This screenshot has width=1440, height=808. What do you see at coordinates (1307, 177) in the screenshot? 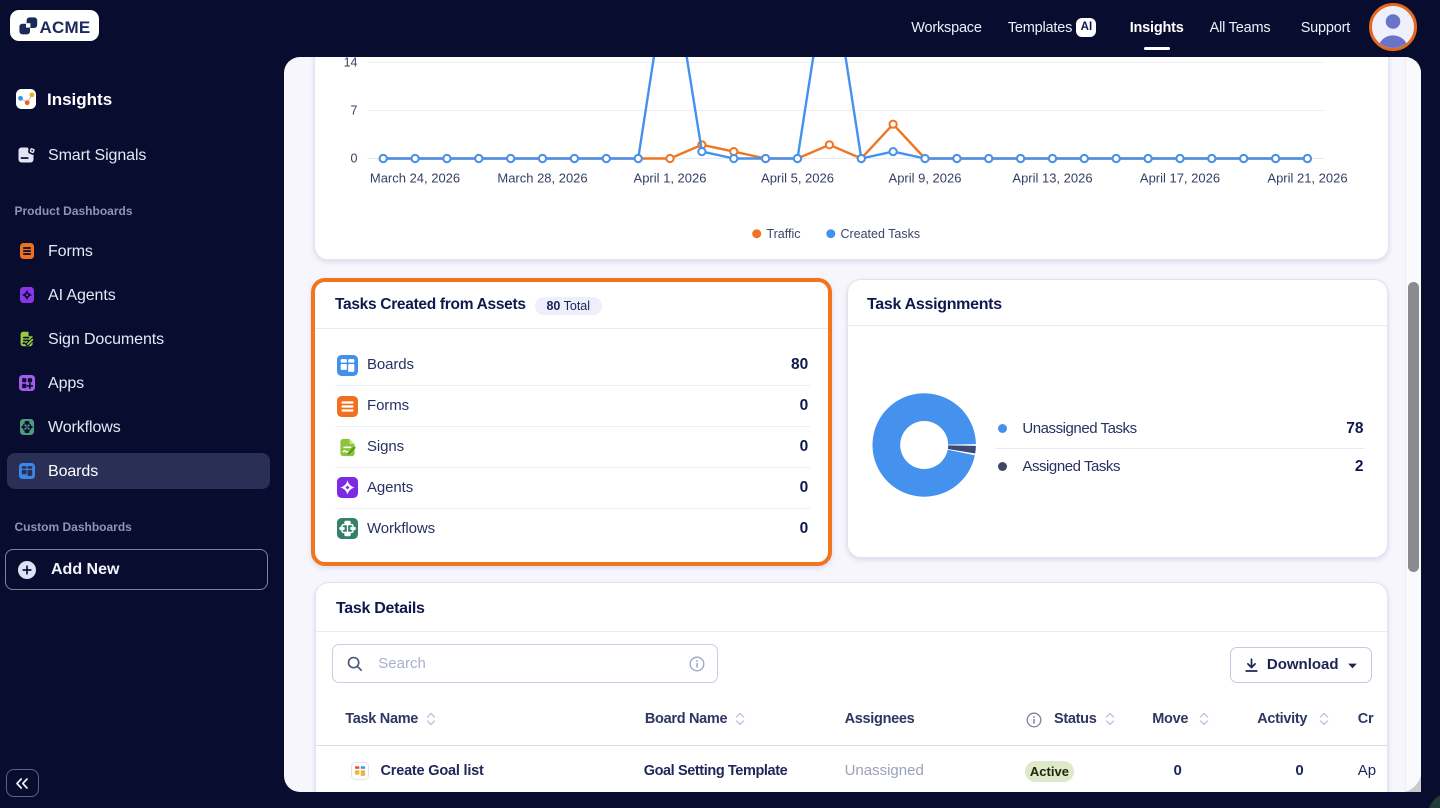
I see `svg-text: April 21, 2026` at bounding box center [1307, 177].